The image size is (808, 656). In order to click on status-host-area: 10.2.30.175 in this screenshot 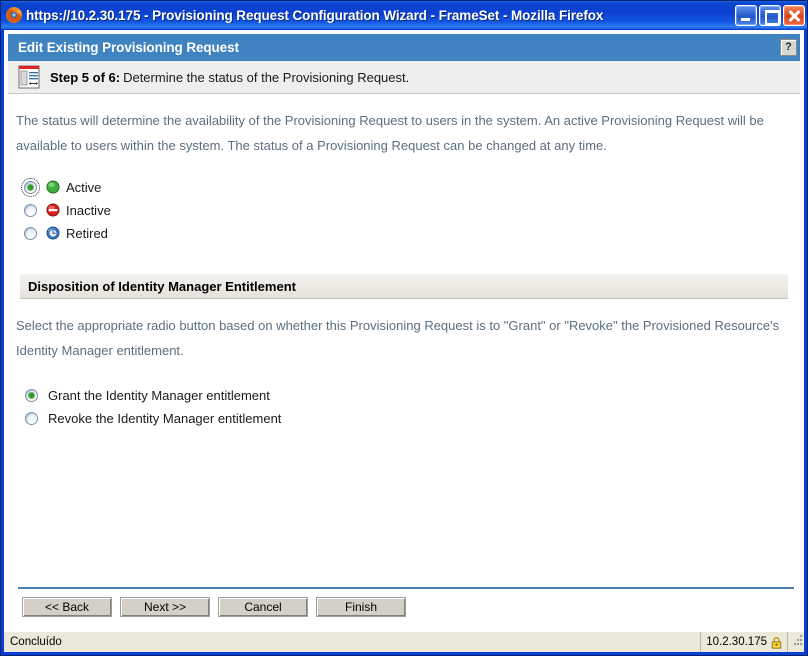, I will do `click(744, 642)`.